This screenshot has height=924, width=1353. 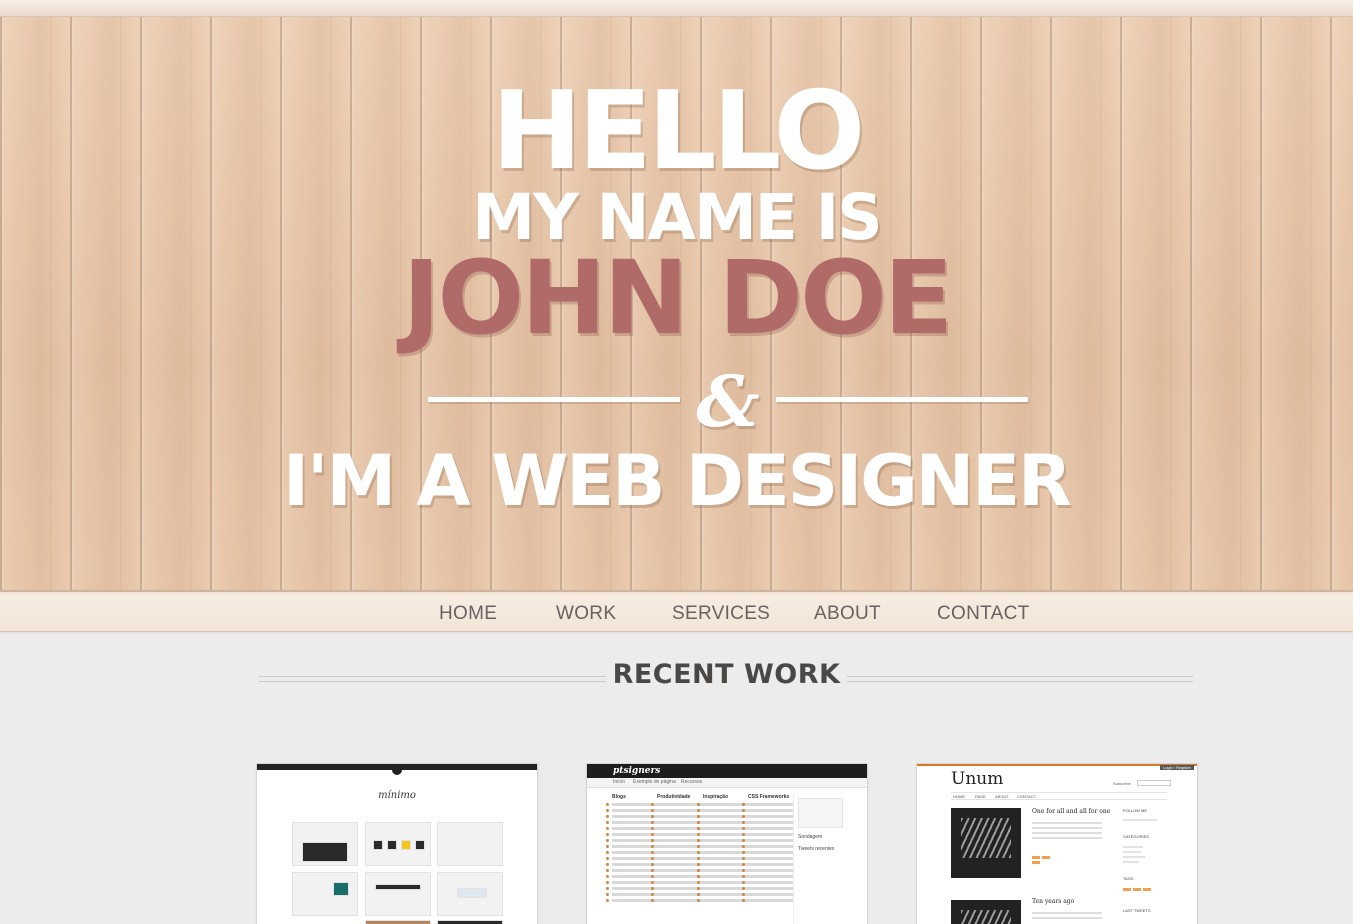 I want to click on divider-line-right, so click(x=902, y=399).